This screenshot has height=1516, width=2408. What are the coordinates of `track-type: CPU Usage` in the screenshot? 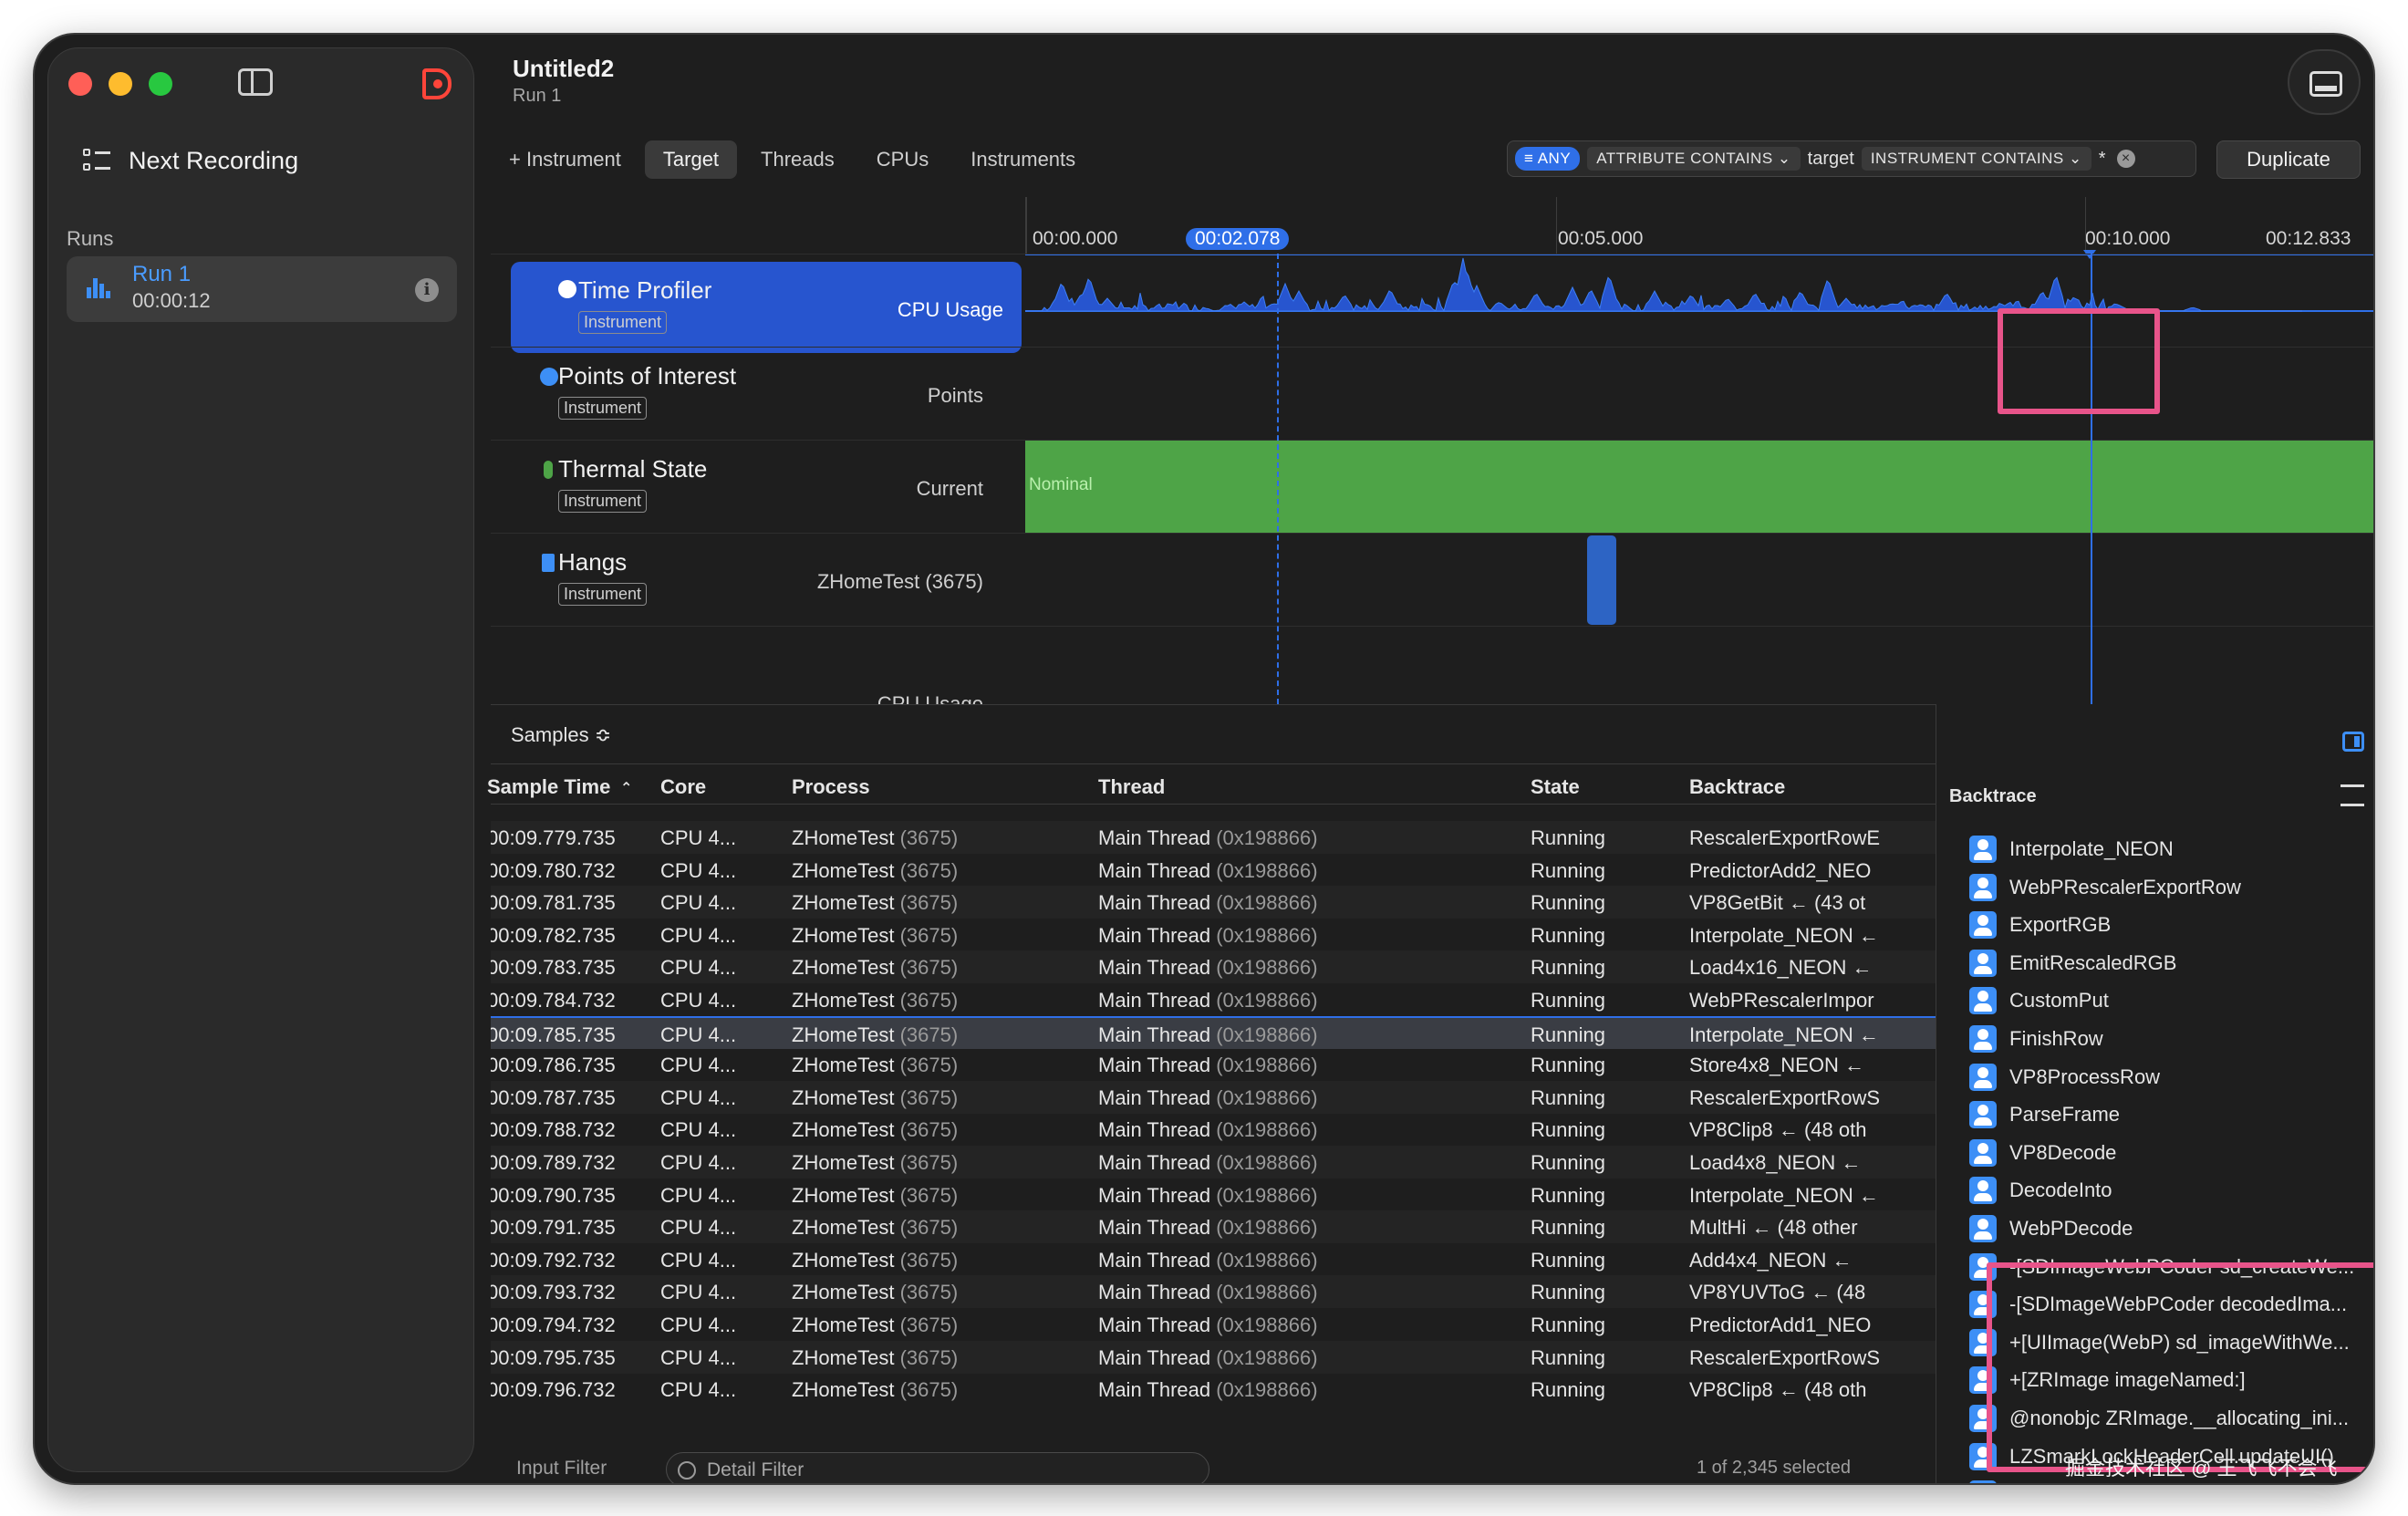 It's located at (930, 698).